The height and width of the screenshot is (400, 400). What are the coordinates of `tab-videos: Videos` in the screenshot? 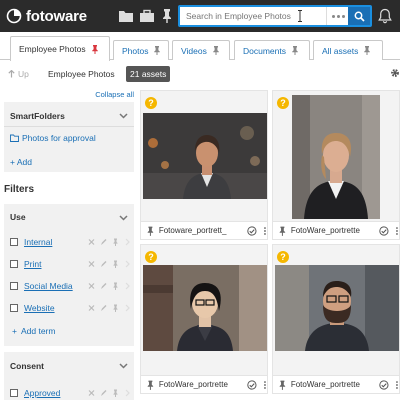 It's located at (201, 50).